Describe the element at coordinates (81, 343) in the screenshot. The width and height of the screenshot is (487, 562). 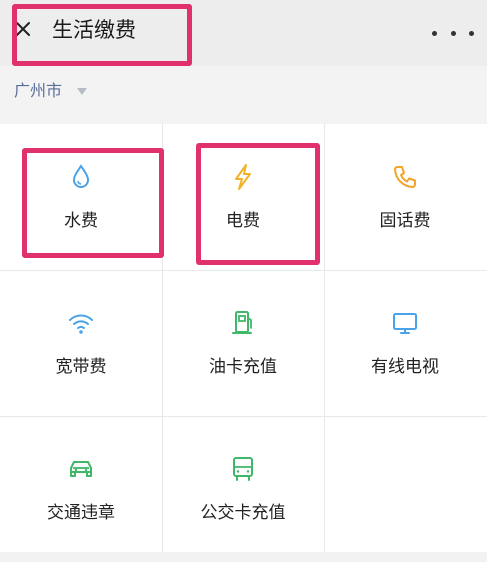
I see `service-broadband: 宽带费` at that location.